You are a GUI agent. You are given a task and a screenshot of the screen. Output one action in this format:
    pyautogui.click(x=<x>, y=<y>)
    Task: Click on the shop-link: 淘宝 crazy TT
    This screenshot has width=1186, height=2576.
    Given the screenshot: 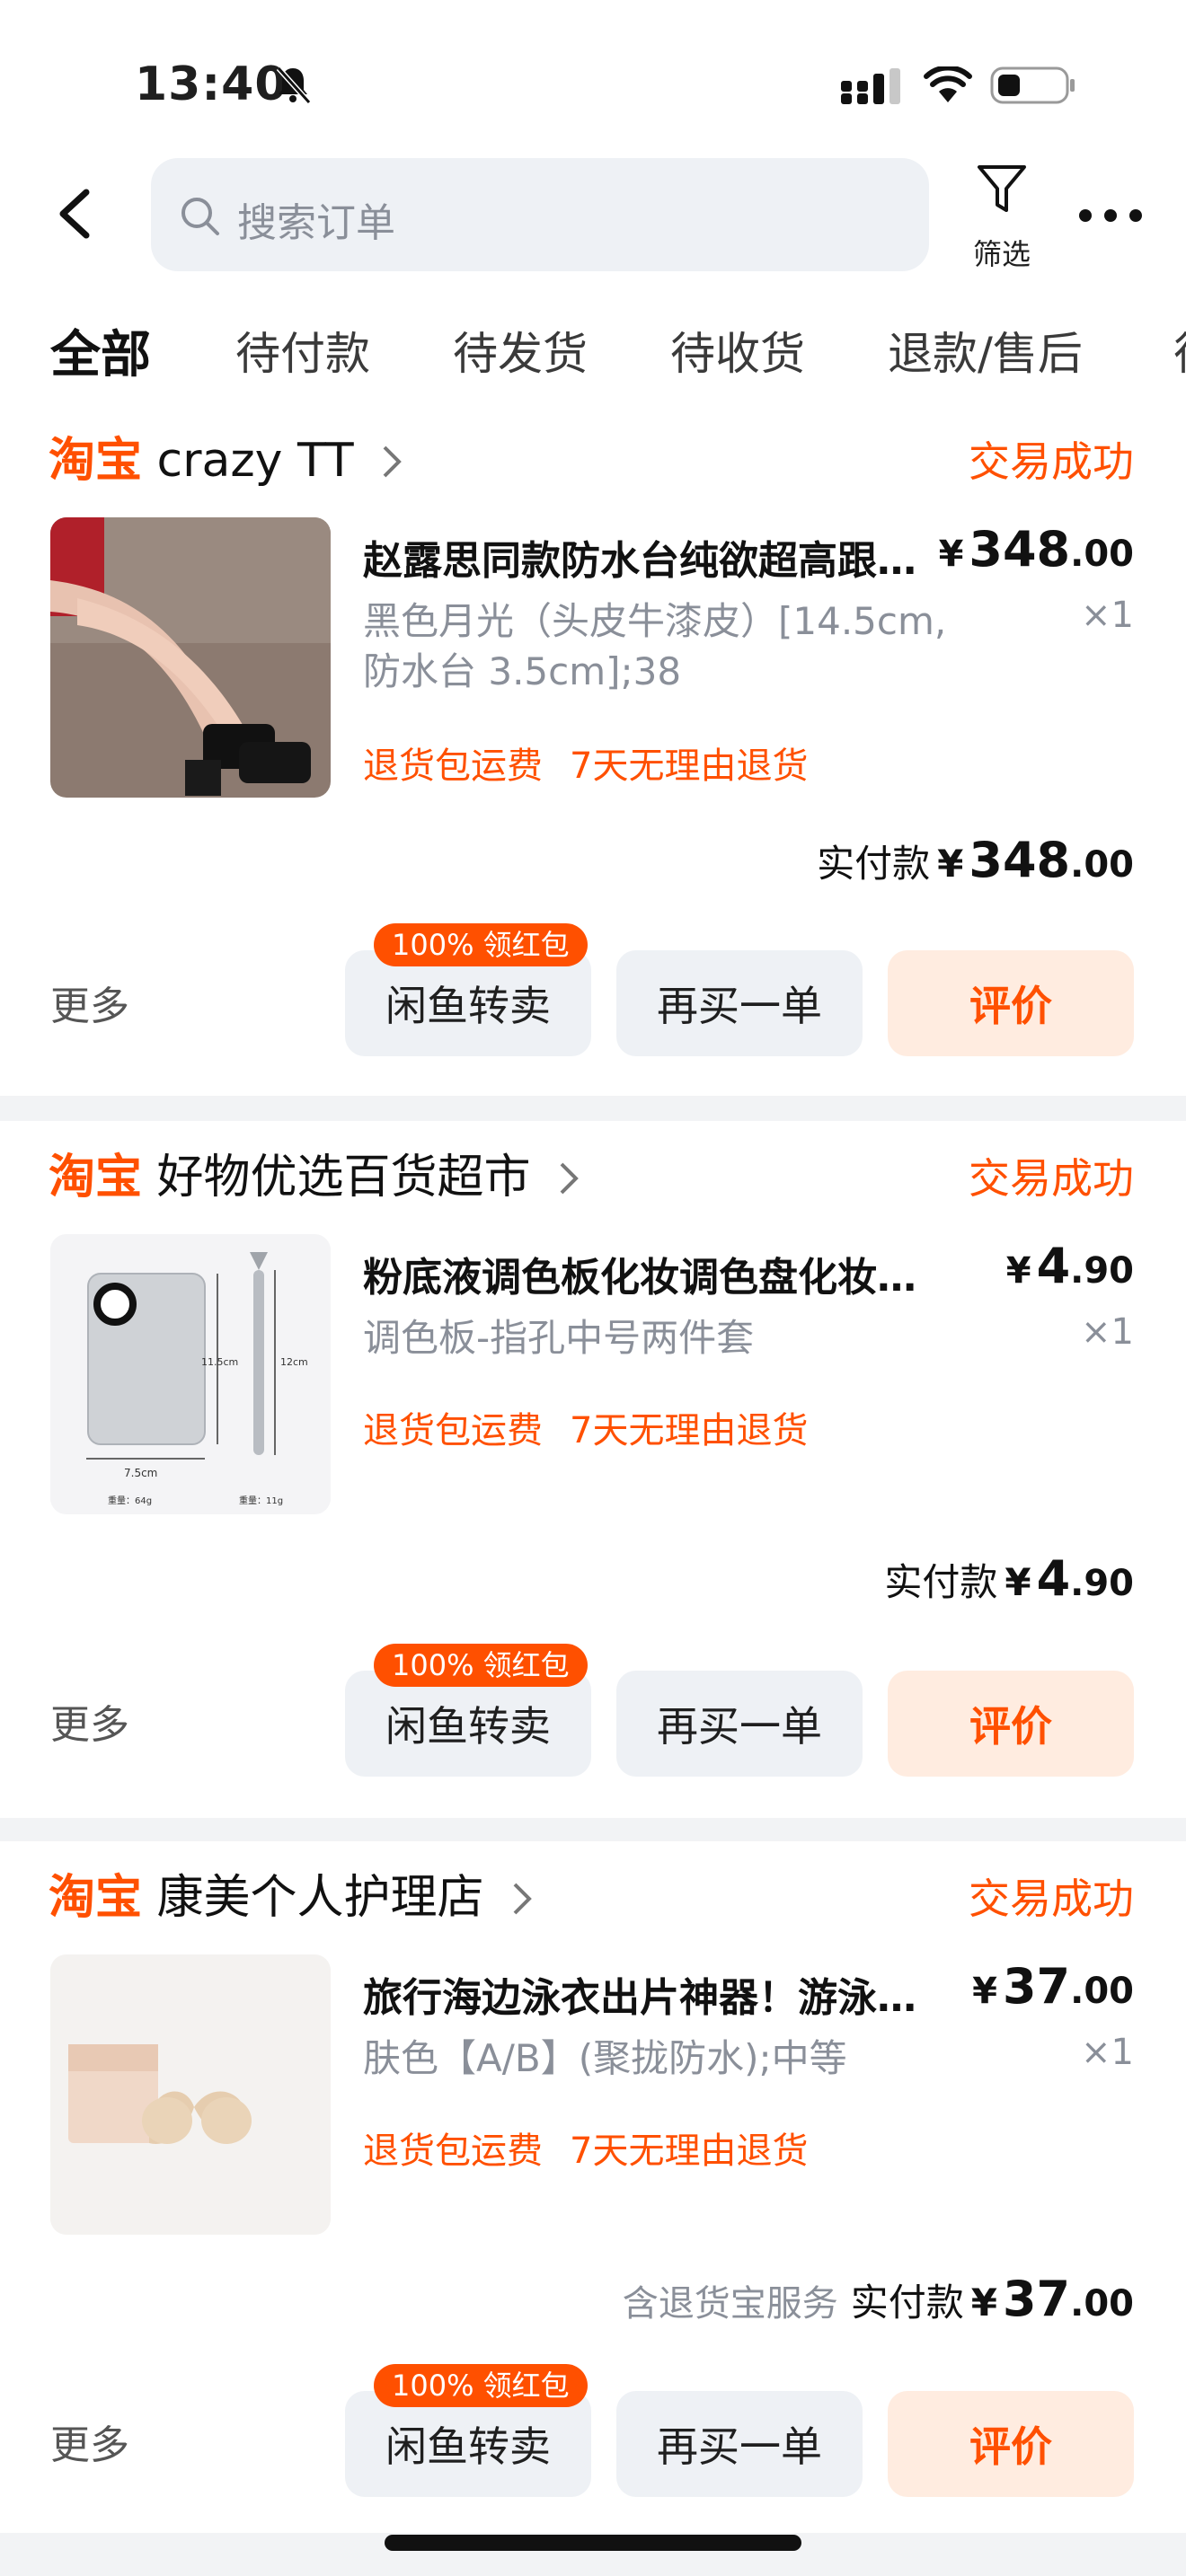 What is the action you would take?
    pyautogui.click(x=226, y=456)
    